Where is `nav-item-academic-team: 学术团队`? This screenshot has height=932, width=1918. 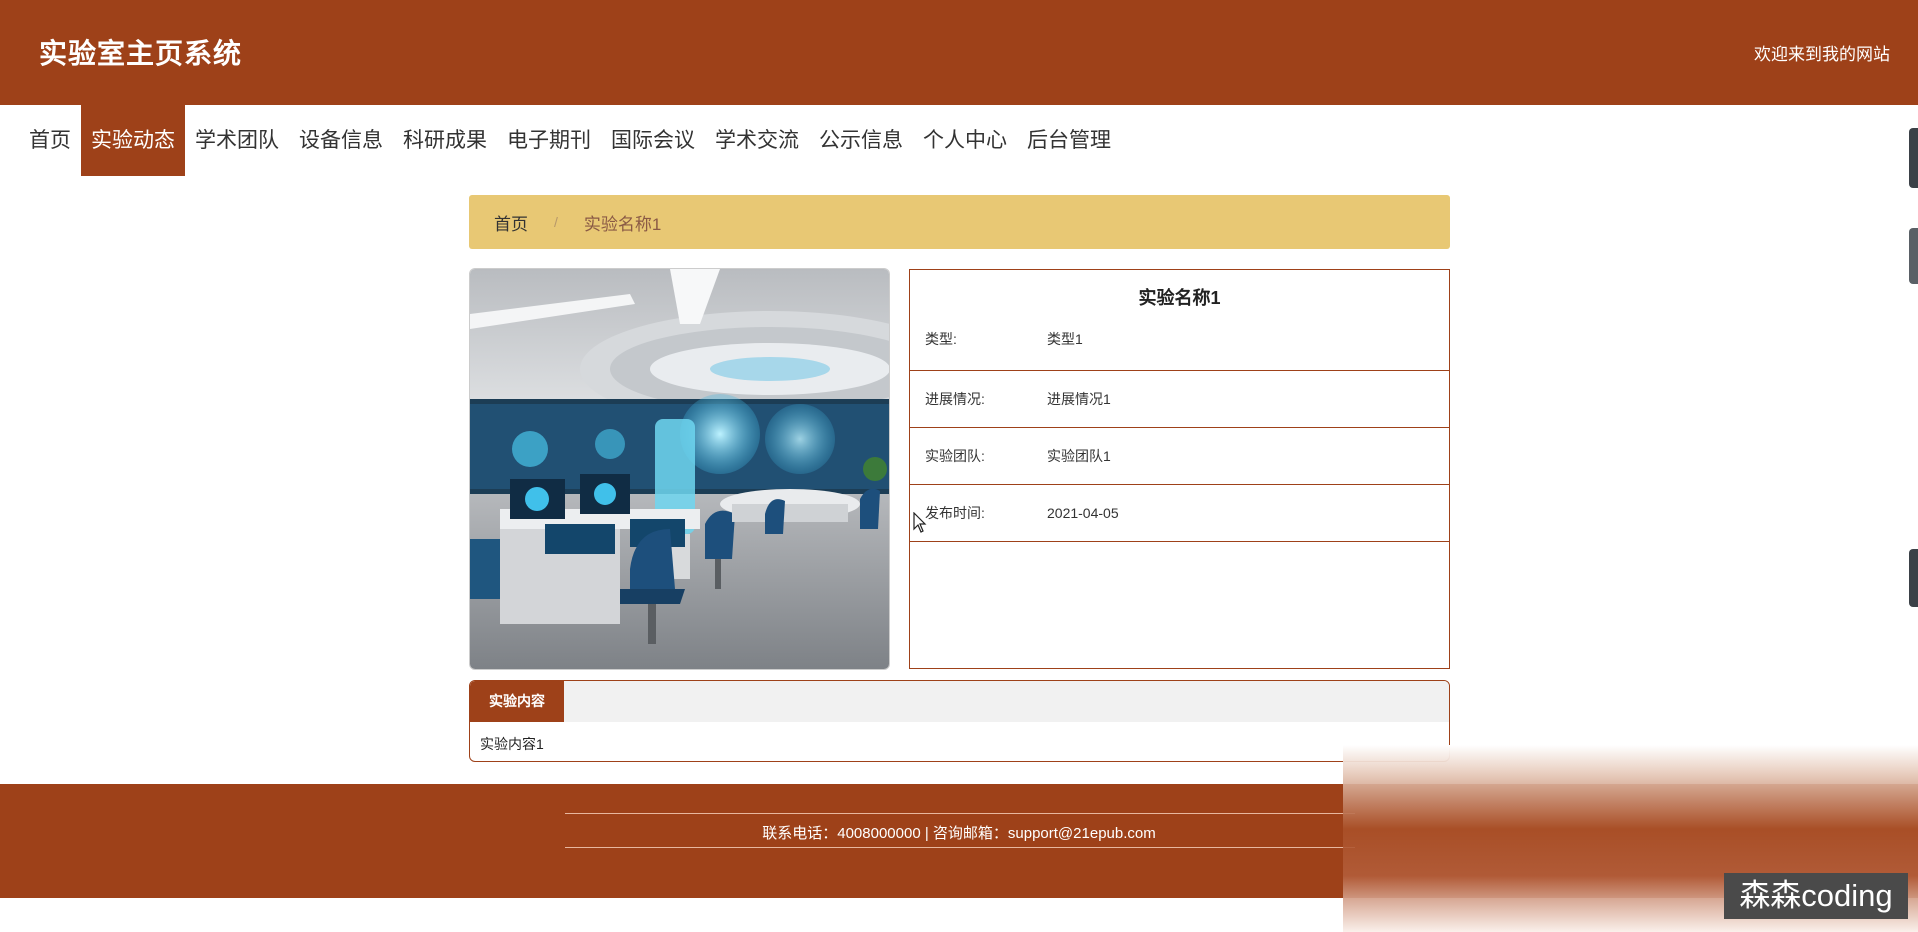
nav-item-academic-team: 学术团队 is located at coordinates (237, 140).